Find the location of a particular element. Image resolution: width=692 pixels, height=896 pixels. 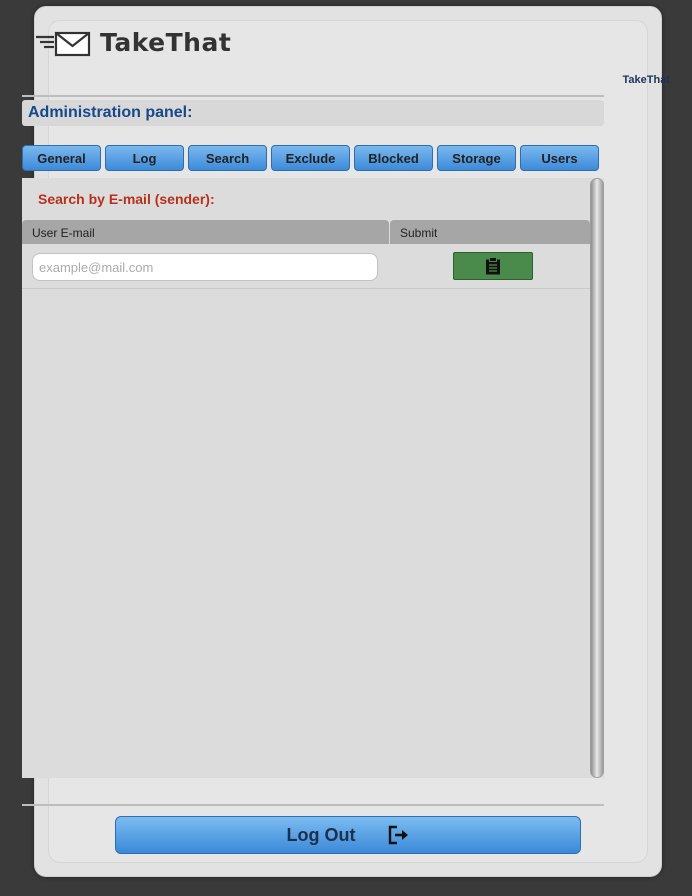

admin-header: Administration panel: is located at coordinates (313, 113).